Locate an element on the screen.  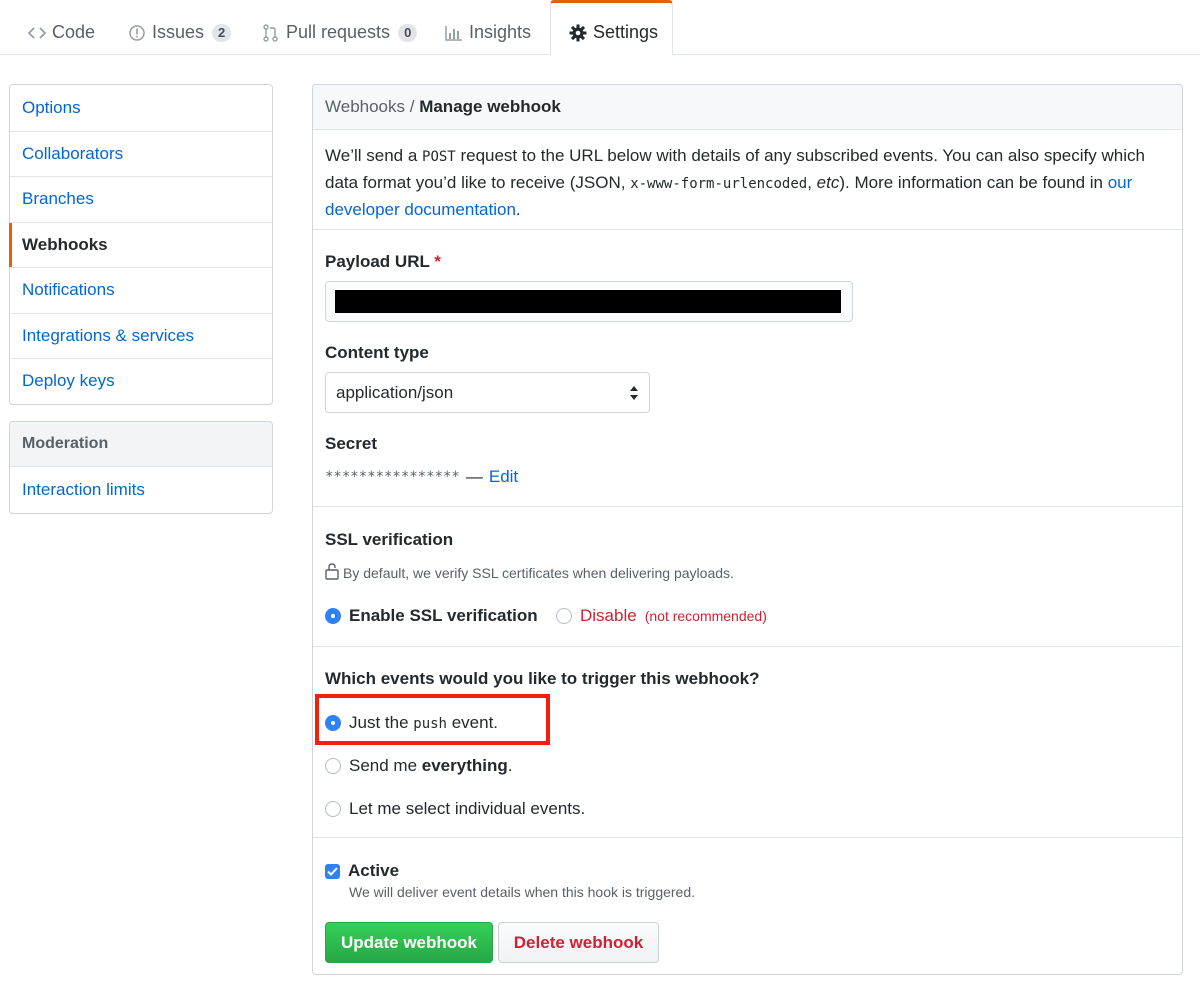
highlight-annotation-box is located at coordinates (432, 719).